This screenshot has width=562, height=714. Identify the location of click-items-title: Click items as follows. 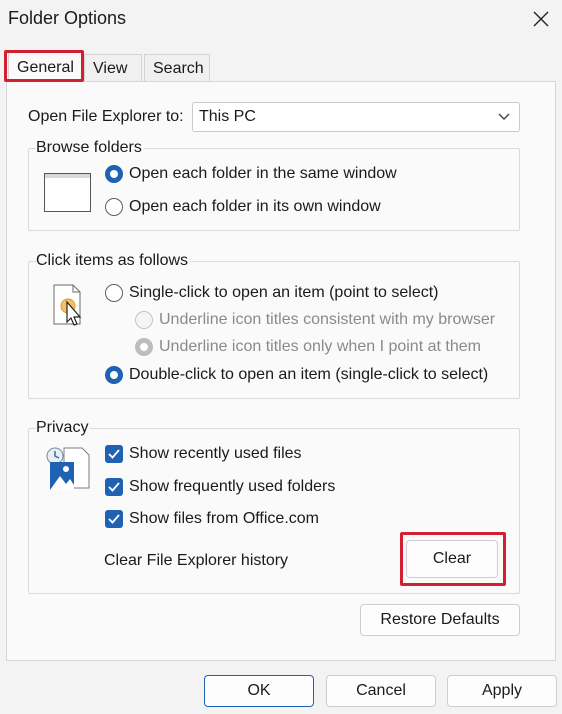
(113, 261).